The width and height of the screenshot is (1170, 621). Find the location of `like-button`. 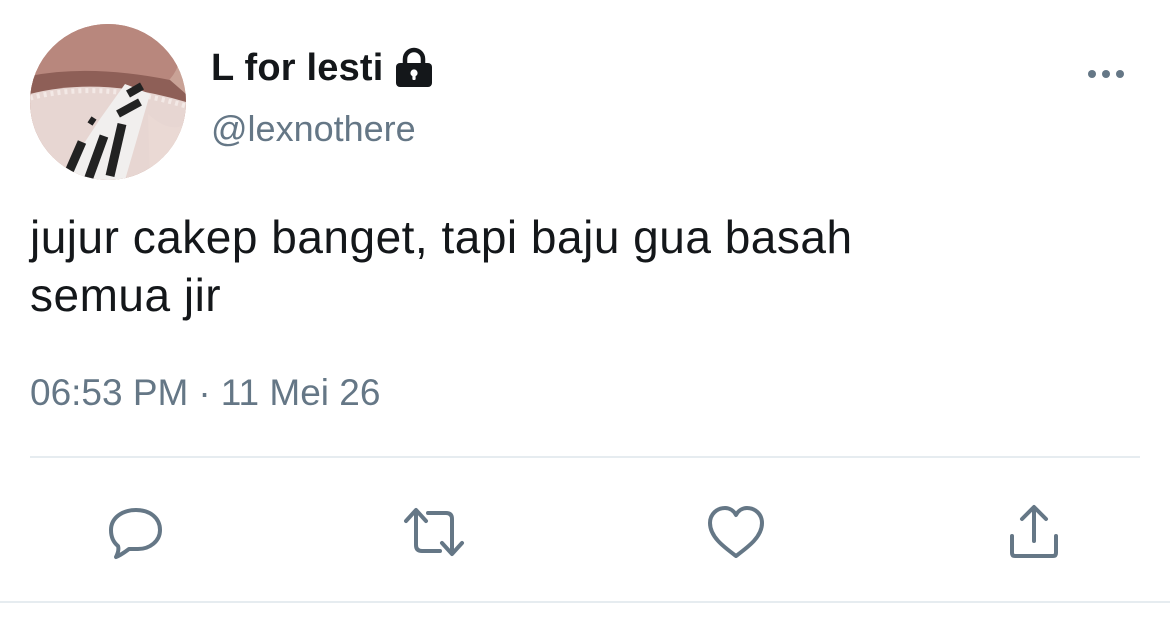

like-button is located at coordinates (736, 532).